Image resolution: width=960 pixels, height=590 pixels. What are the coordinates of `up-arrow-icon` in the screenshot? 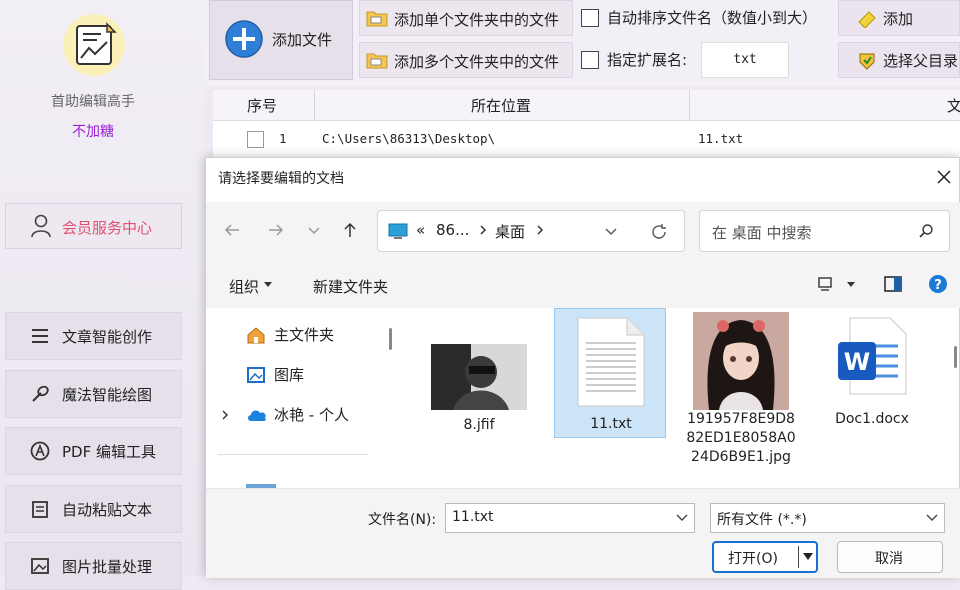 It's located at (350, 230).